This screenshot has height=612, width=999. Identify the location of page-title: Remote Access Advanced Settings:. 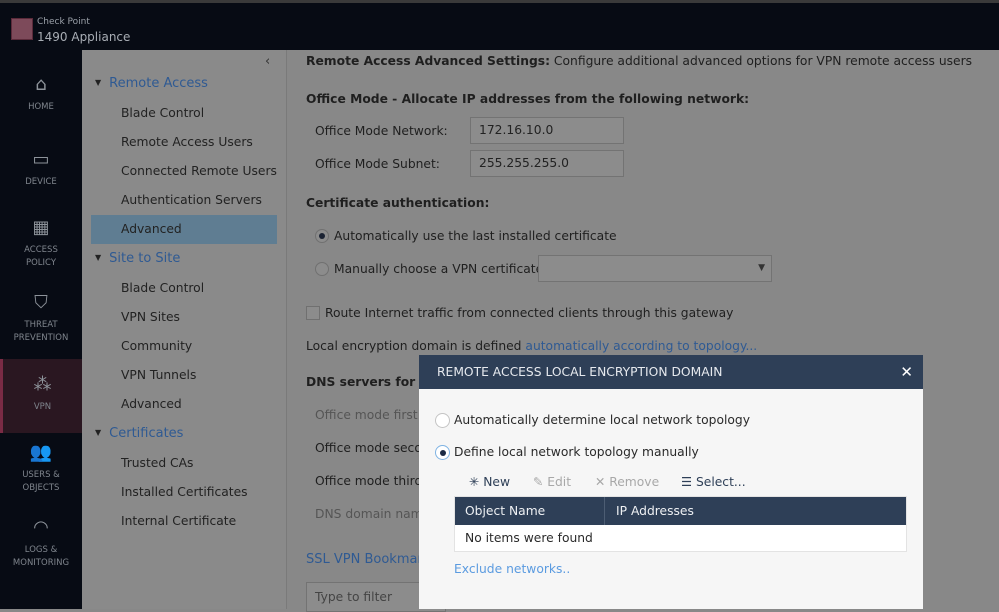
(428, 61).